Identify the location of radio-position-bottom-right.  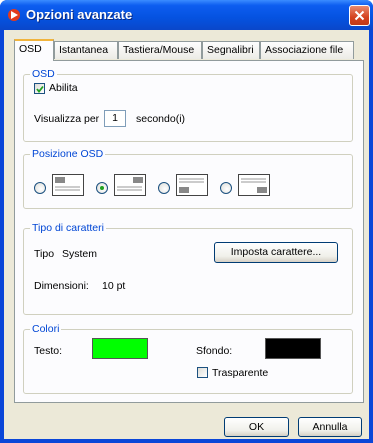
(226, 188).